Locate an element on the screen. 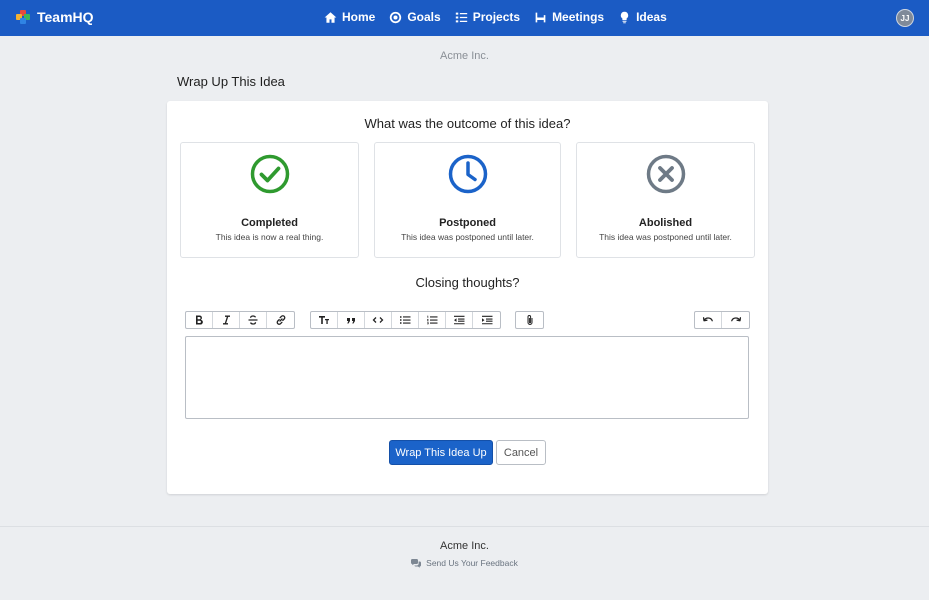 This screenshot has width=929, height=600. nav-links: Home Goals Projects Meetings Ideas is located at coordinates (495, 17).